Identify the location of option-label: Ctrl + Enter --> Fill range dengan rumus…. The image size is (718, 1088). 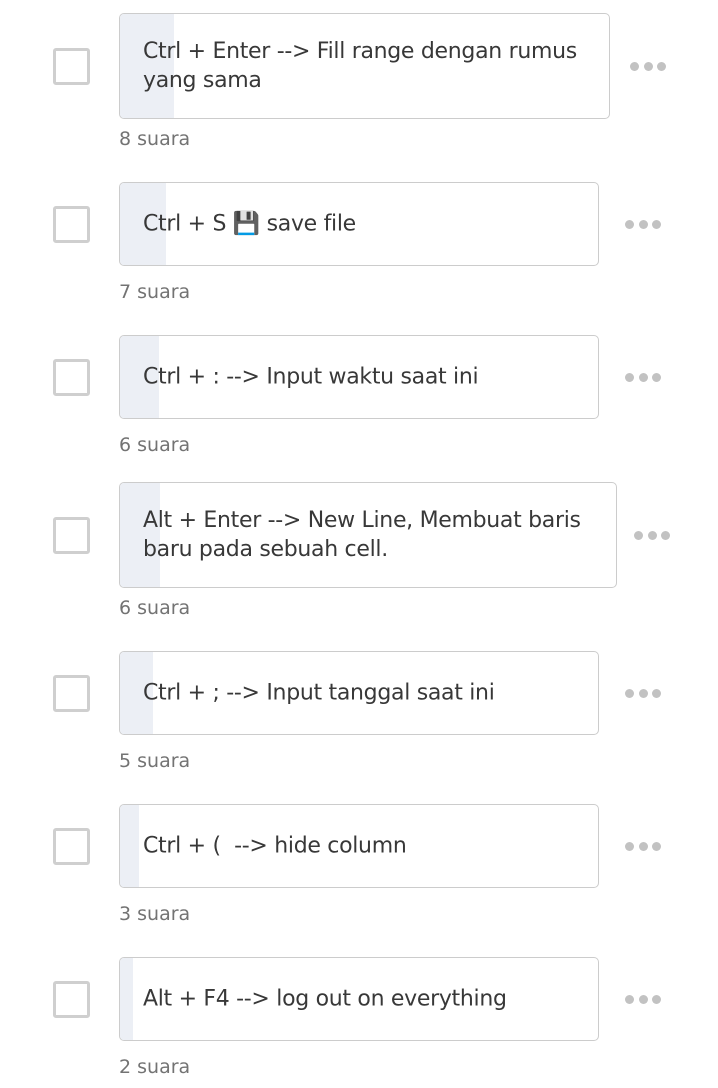
(360, 66).